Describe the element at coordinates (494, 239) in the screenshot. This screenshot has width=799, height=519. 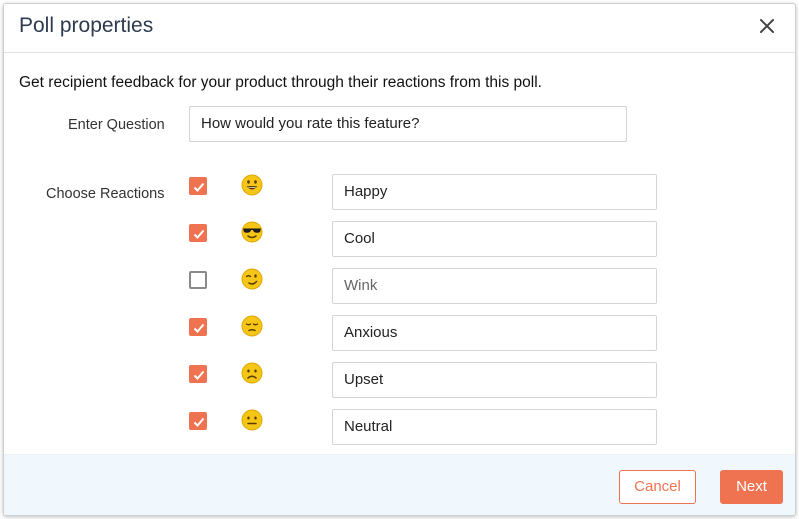
I see `reaction-input-cool: Cool` at that location.